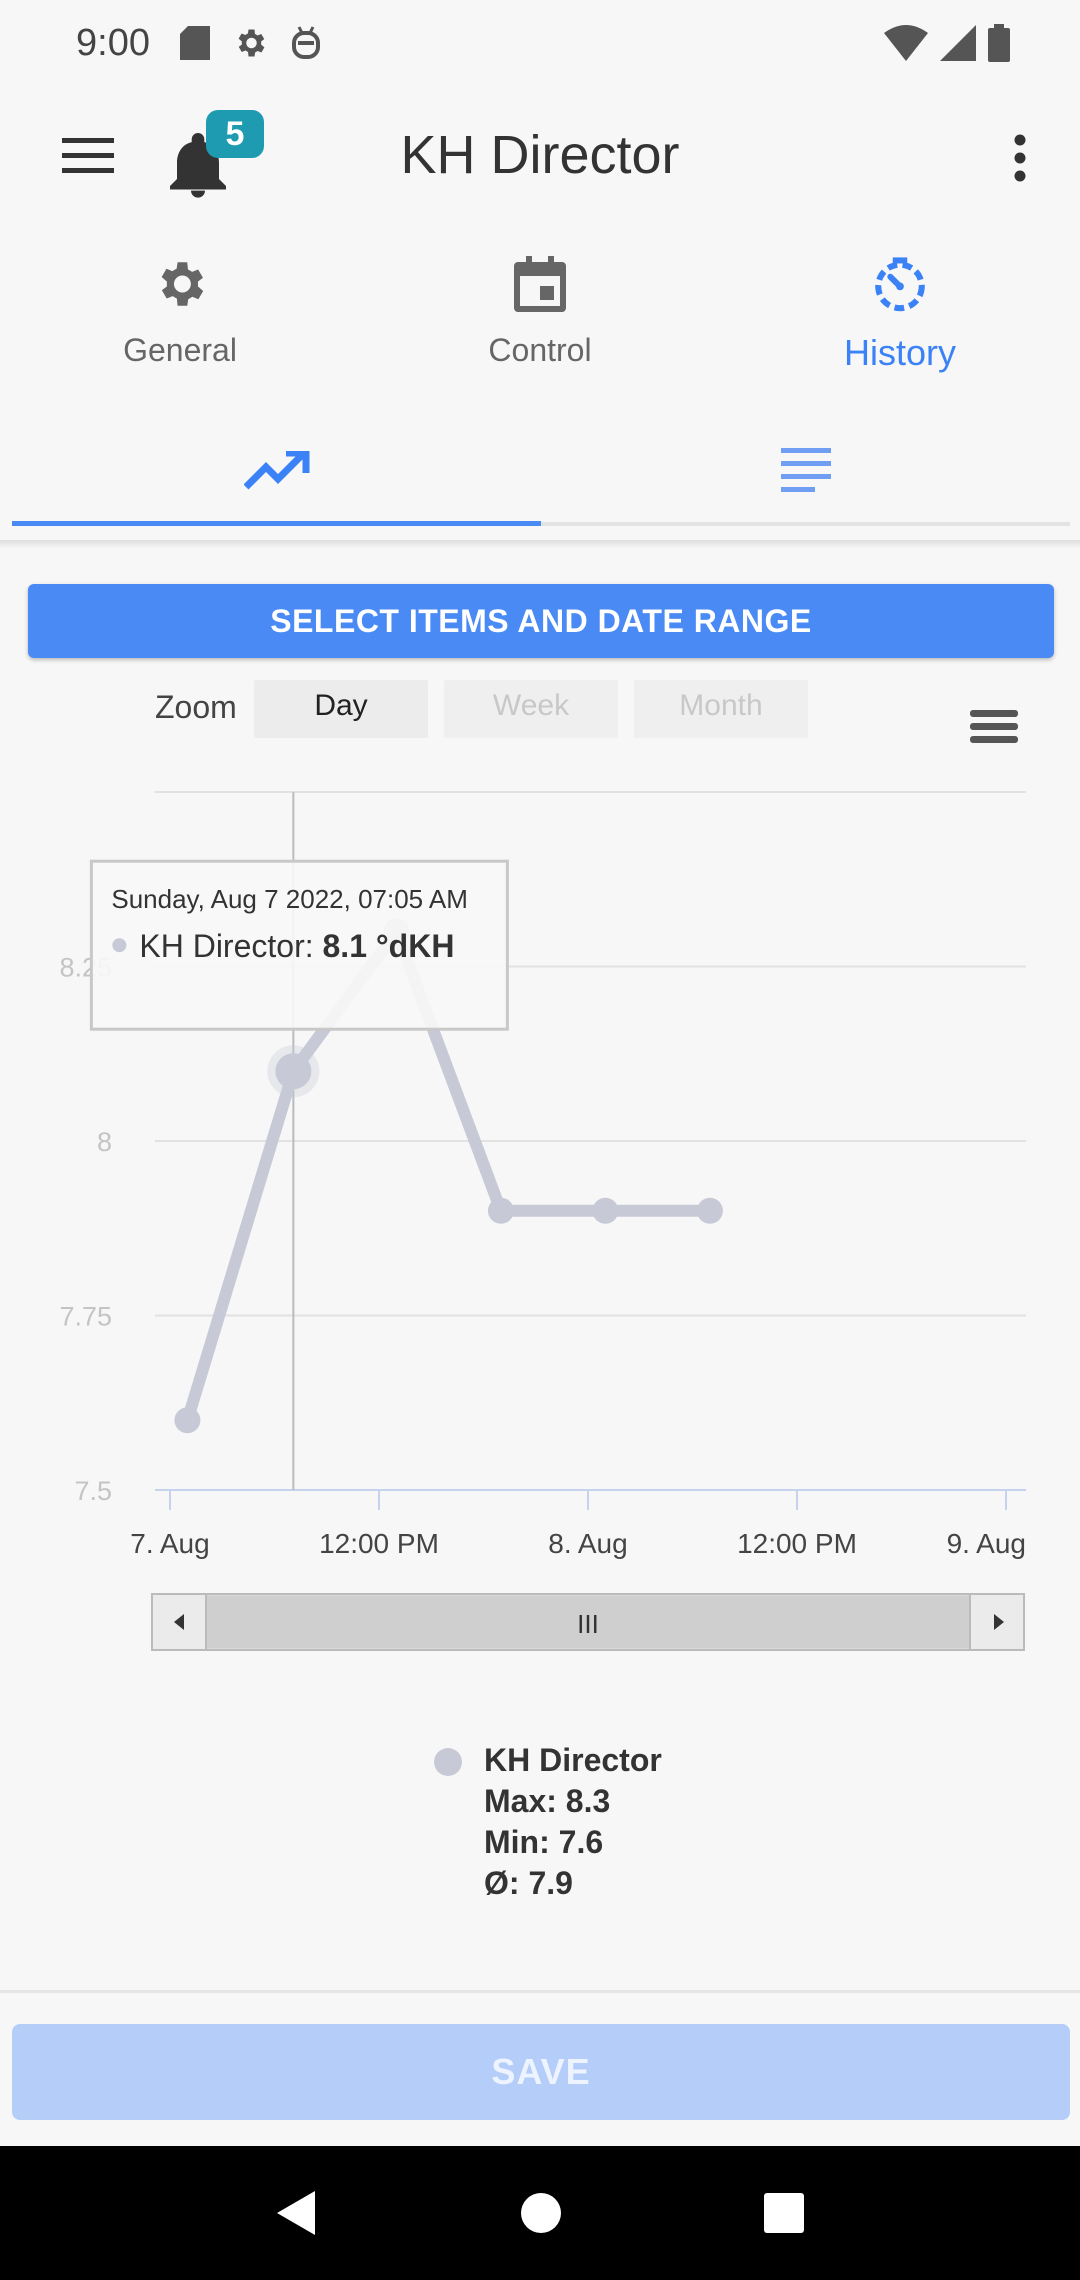 The width and height of the screenshot is (1080, 2280). What do you see at coordinates (541, 2072) in the screenshot?
I see `save-button: SAVE` at bounding box center [541, 2072].